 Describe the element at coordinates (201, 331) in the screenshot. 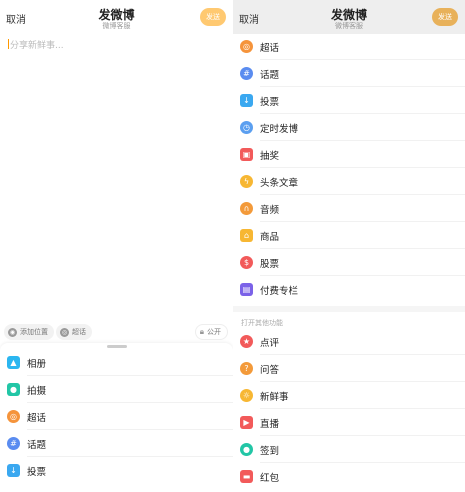

I see `lock-icon: 🔒︎` at that location.